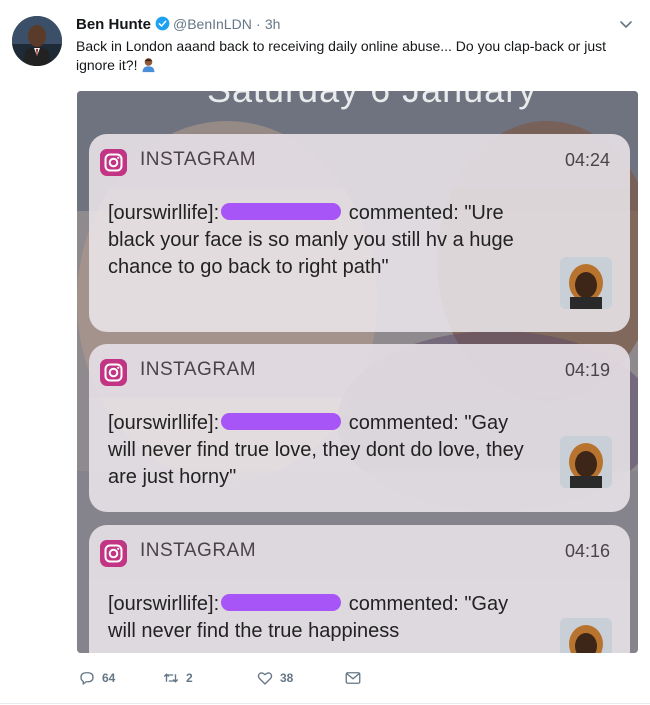 This screenshot has height=705, width=650. What do you see at coordinates (287, 678) in the screenshot?
I see `like-count: 38` at bounding box center [287, 678].